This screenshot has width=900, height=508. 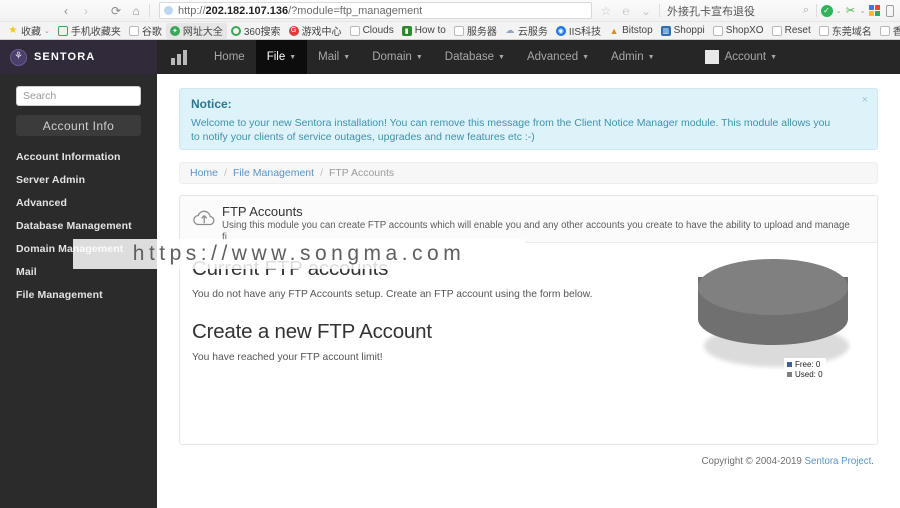 What do you see at coordinates (683, 31) in the screenshot?
I see `bookmark-item: ▥ Shoppi` at bounding box center [683, 31].